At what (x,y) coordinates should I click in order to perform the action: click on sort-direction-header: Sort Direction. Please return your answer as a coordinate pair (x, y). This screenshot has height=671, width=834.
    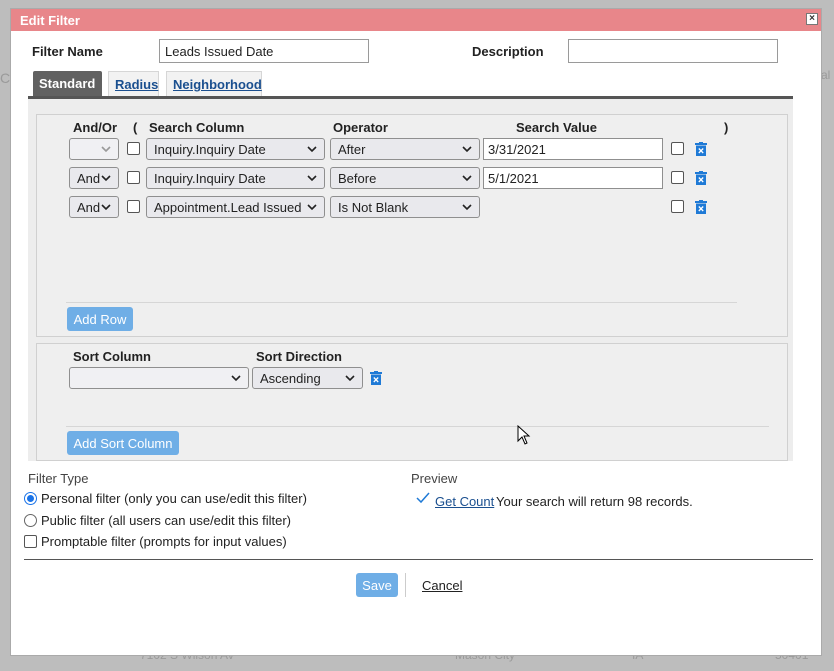
    Looking at the image, I should click on (299, 356).